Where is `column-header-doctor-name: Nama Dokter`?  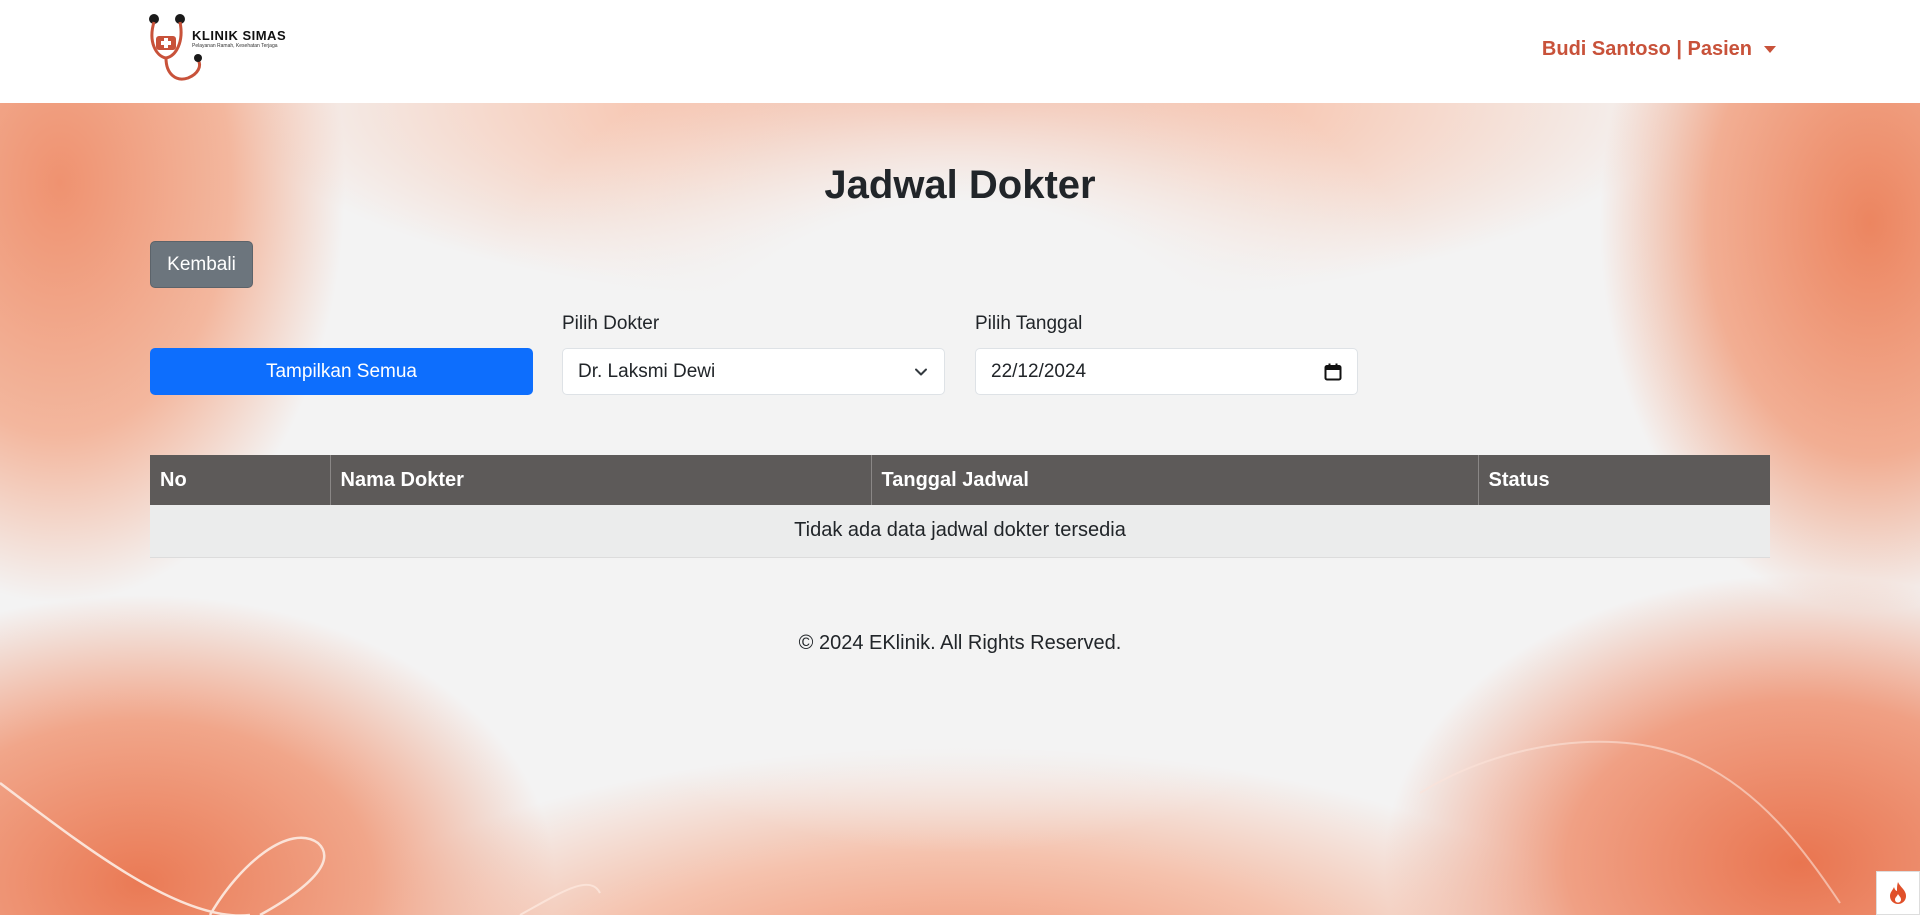 column-header-doctor-name: Nama Dokter is located at coordinates (601, 480).